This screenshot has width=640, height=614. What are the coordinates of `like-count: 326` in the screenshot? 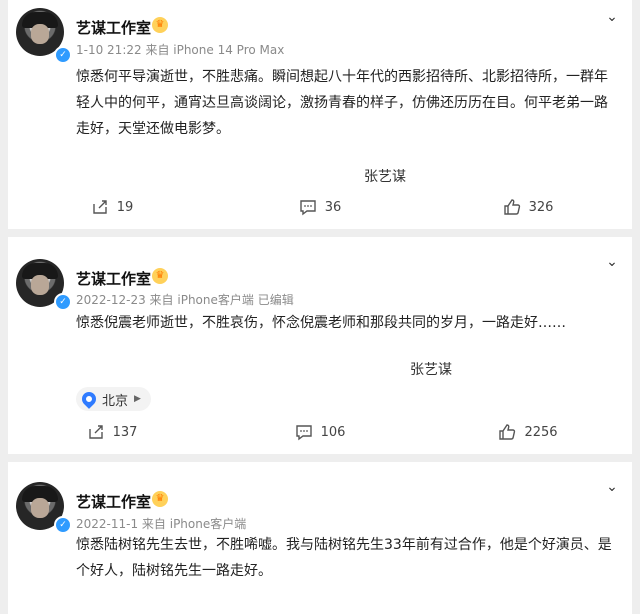 It's located at (541, 207).